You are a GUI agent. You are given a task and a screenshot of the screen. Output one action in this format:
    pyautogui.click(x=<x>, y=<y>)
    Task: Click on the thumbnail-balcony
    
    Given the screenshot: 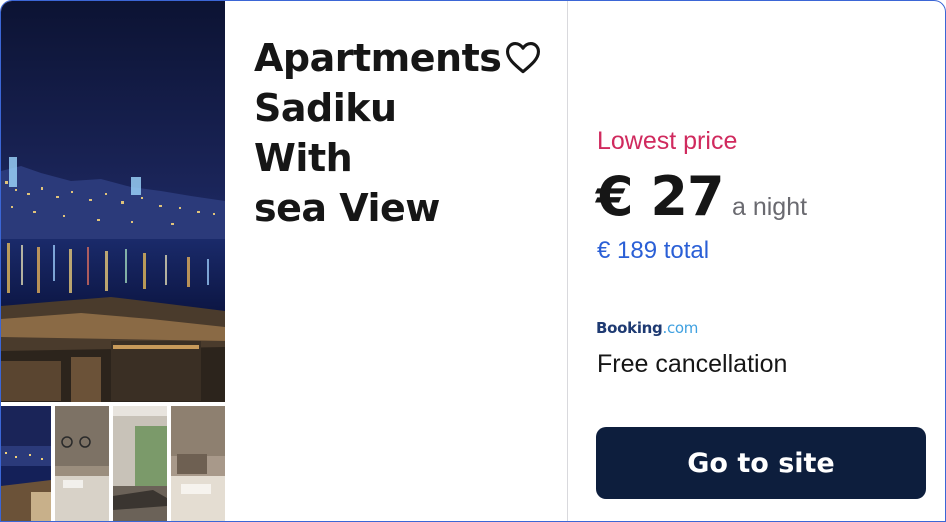 What is the action you would take?
    pyautogui.click(x=140, y=463)
    